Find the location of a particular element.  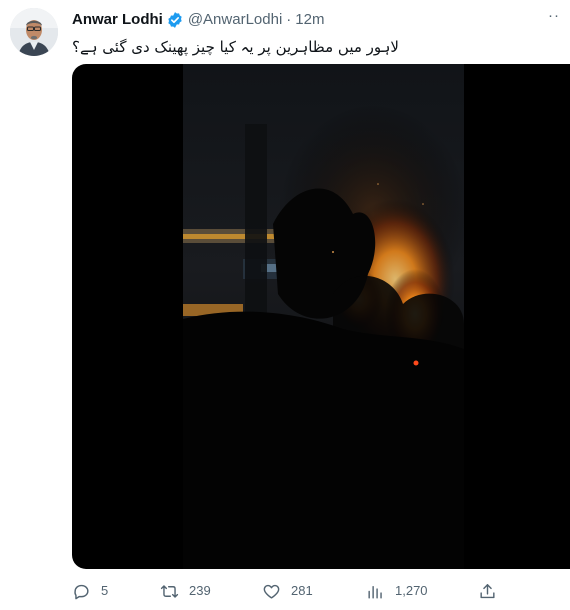

tweet-header: Anwar Lodhi @AnwarLodhi · 12m is located at coordinates (198, 20).